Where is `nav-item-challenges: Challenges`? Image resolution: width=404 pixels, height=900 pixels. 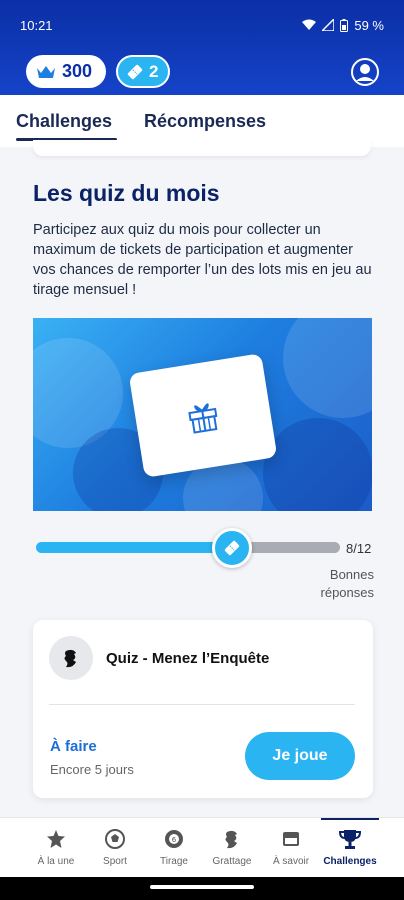 nav-item-challenges: Challenges is located at coordinates (350, 848).